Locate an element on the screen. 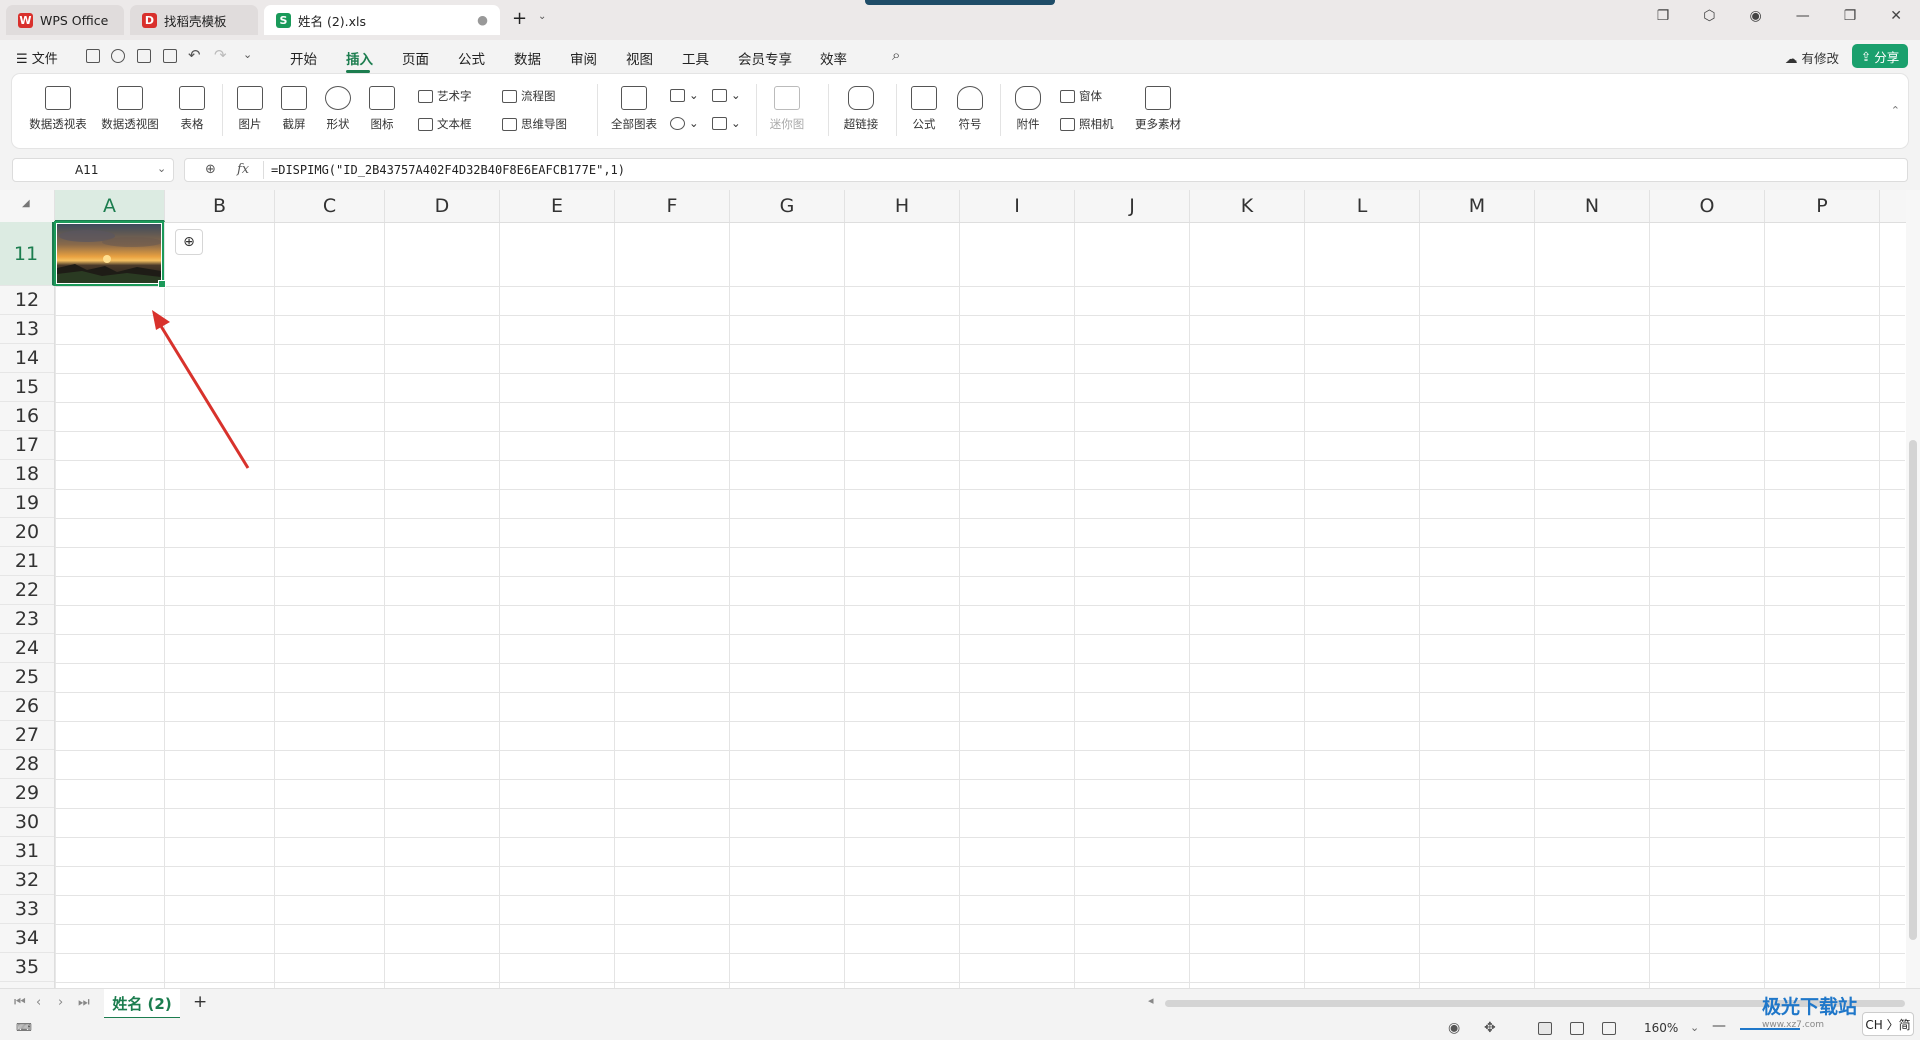 This screenshot has width=1920, height=1040. all-charts-button: 全部图表 is located at coordinates (634, 109).